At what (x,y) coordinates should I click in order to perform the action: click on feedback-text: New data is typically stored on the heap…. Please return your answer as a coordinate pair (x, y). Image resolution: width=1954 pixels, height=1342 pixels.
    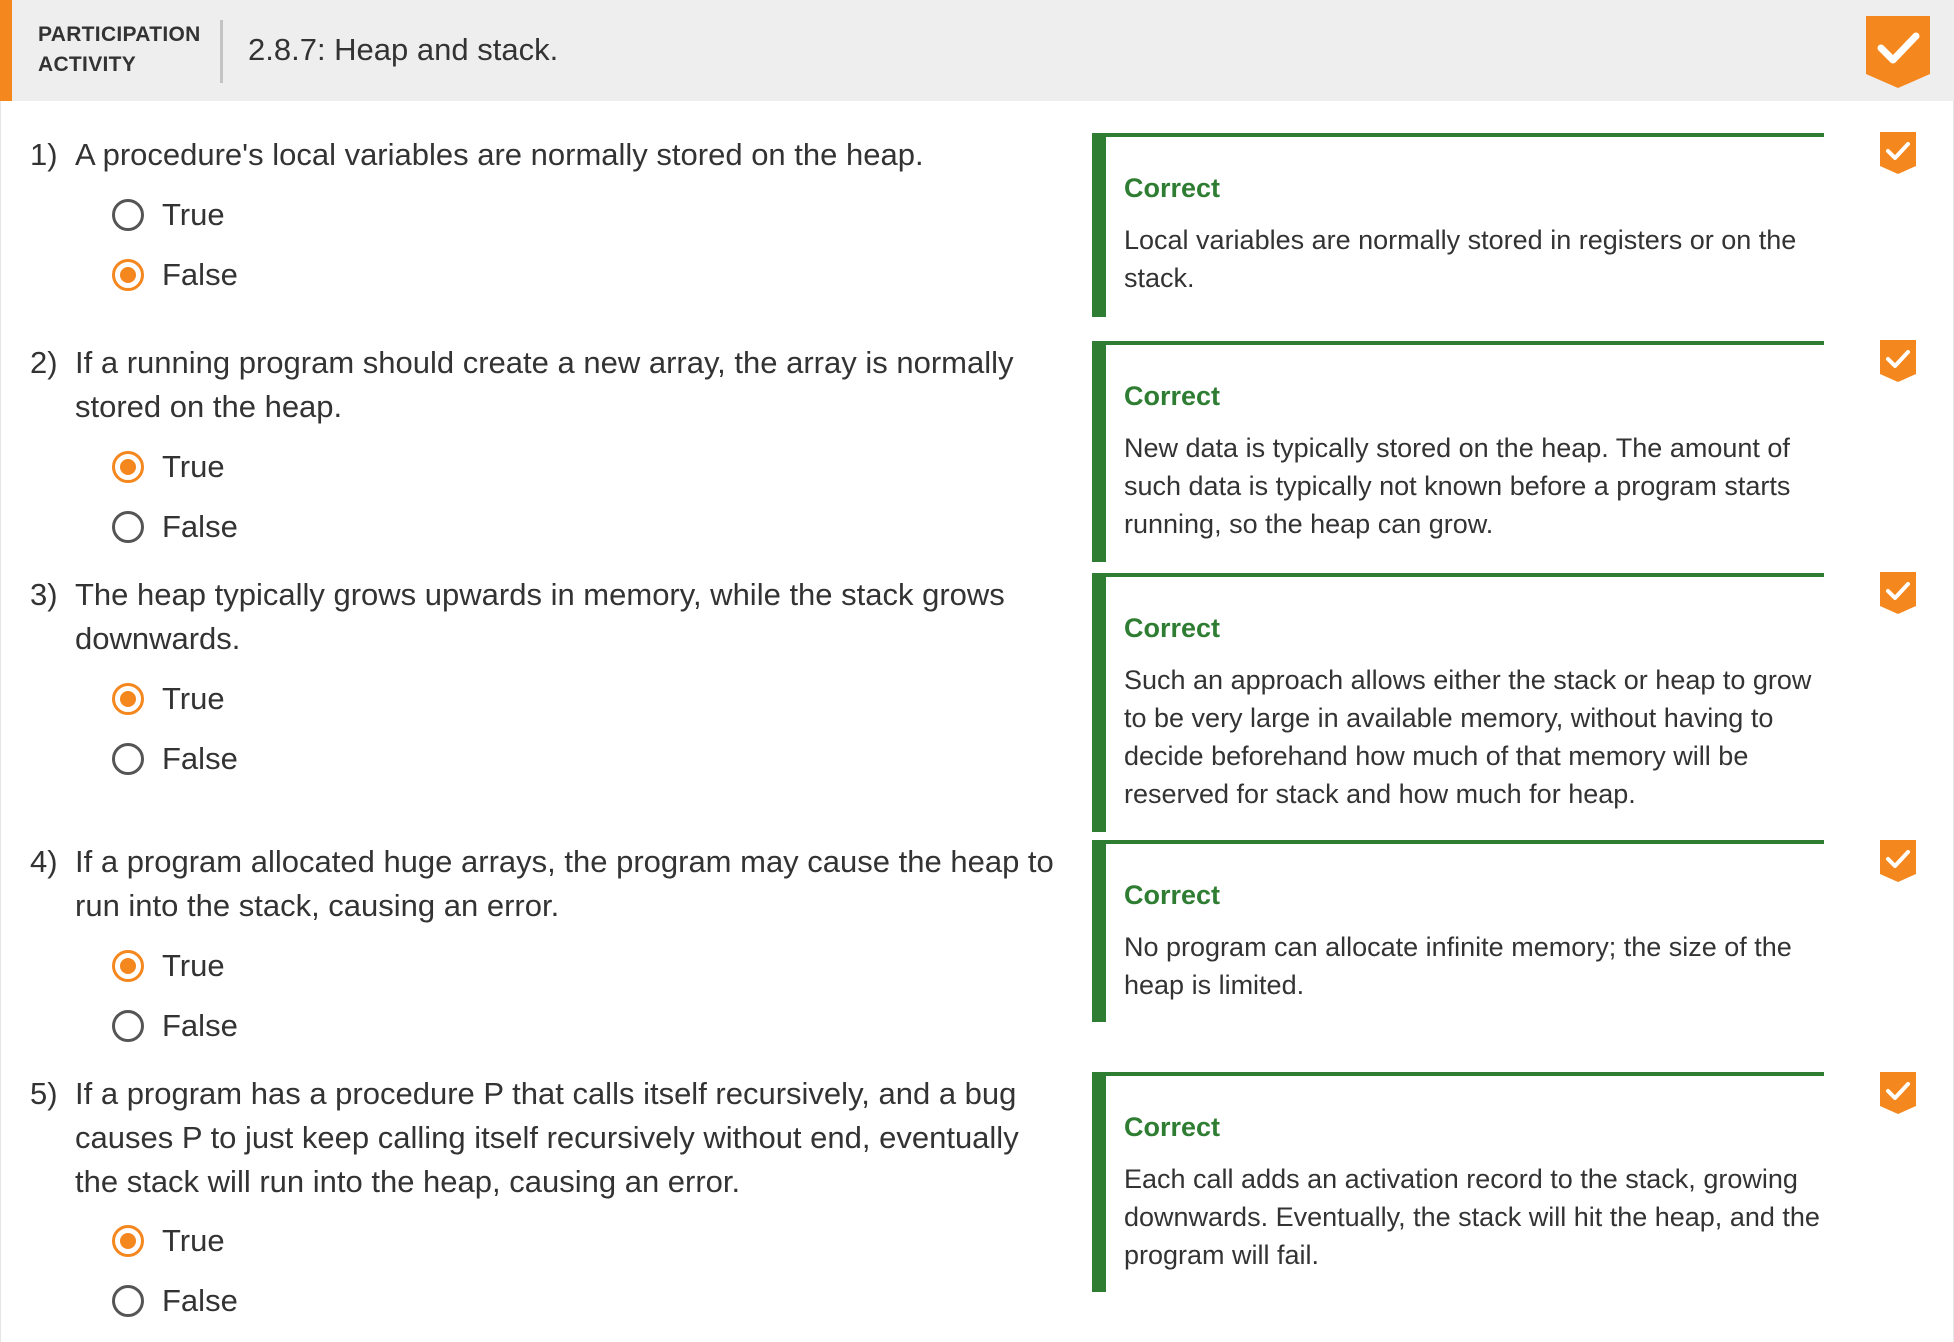
    Looking at the image, I should click on (1457, 486).